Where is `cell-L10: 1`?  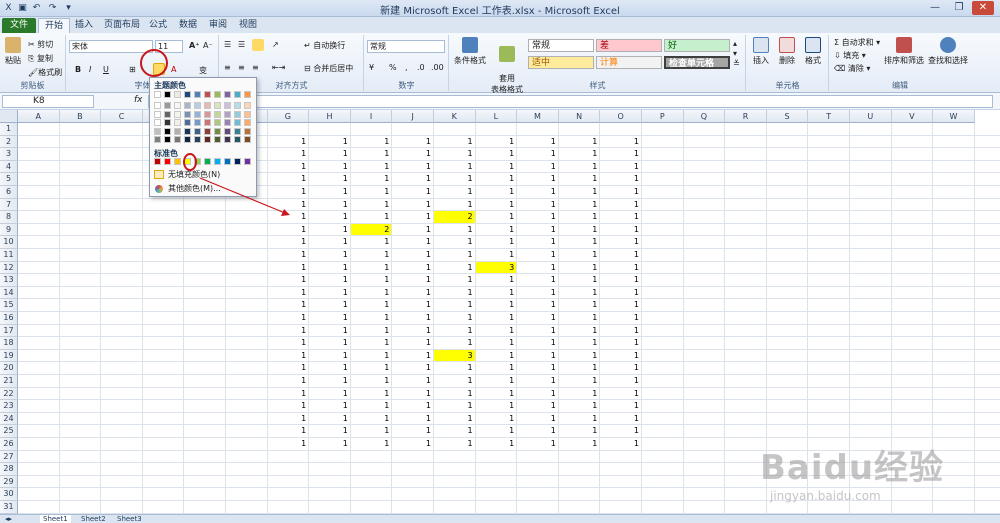 cell-L10: 1 is located at coordinates (496, 242).